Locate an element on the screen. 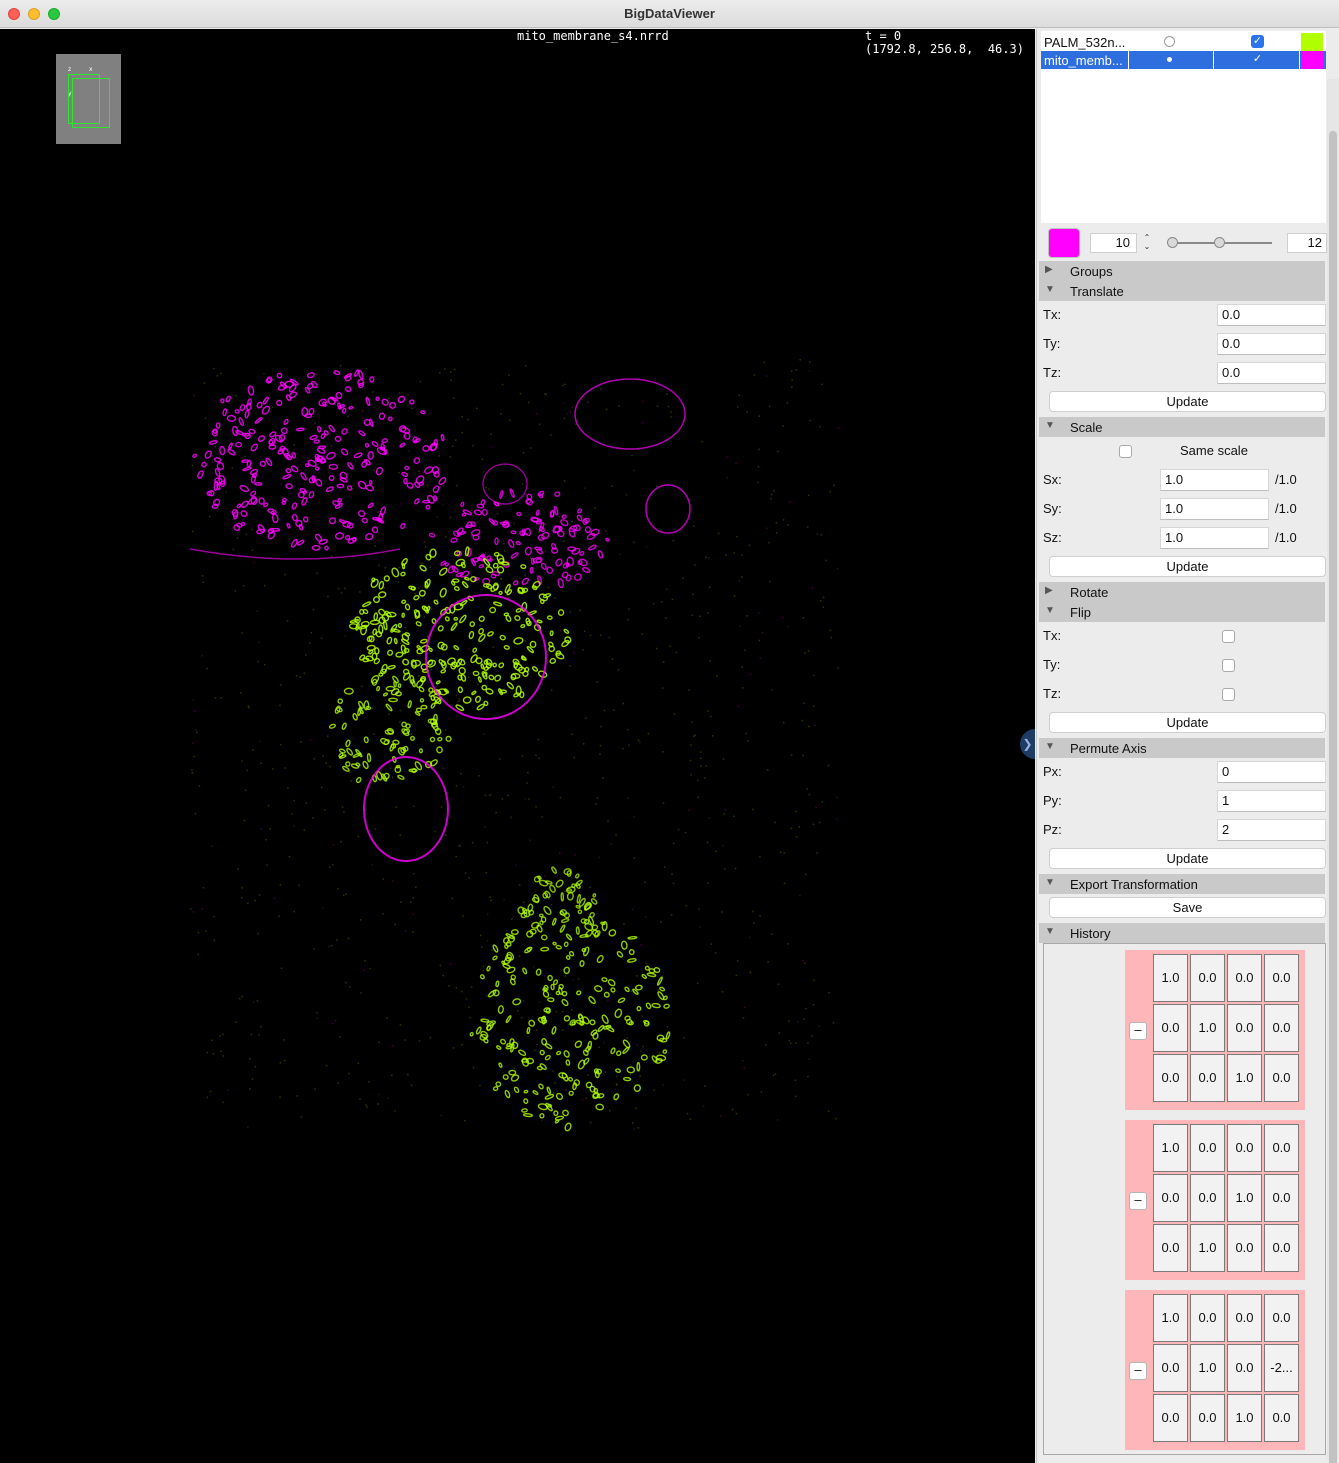 The height and width of the screenshot is (1463, 1339). translate-tx-field: 0.0 is located at coordinates (1271, 315).